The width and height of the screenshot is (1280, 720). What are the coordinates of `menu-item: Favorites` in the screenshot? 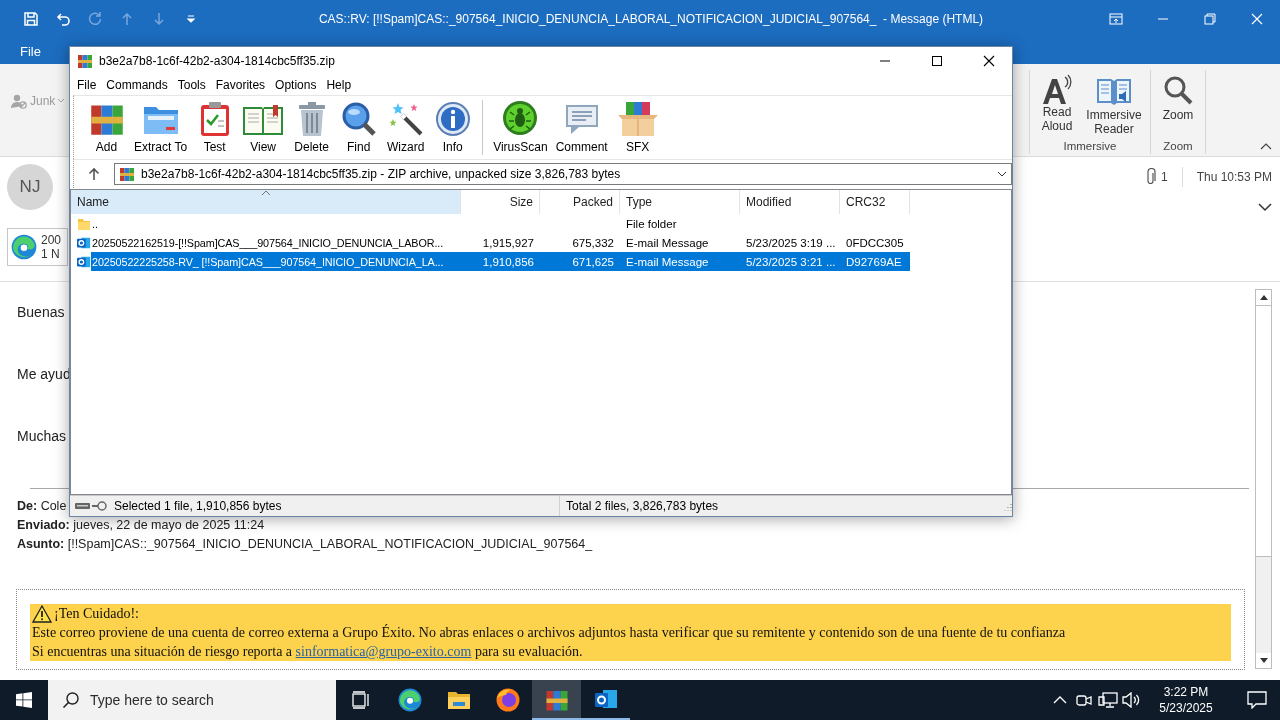 It's located at (240, 85).